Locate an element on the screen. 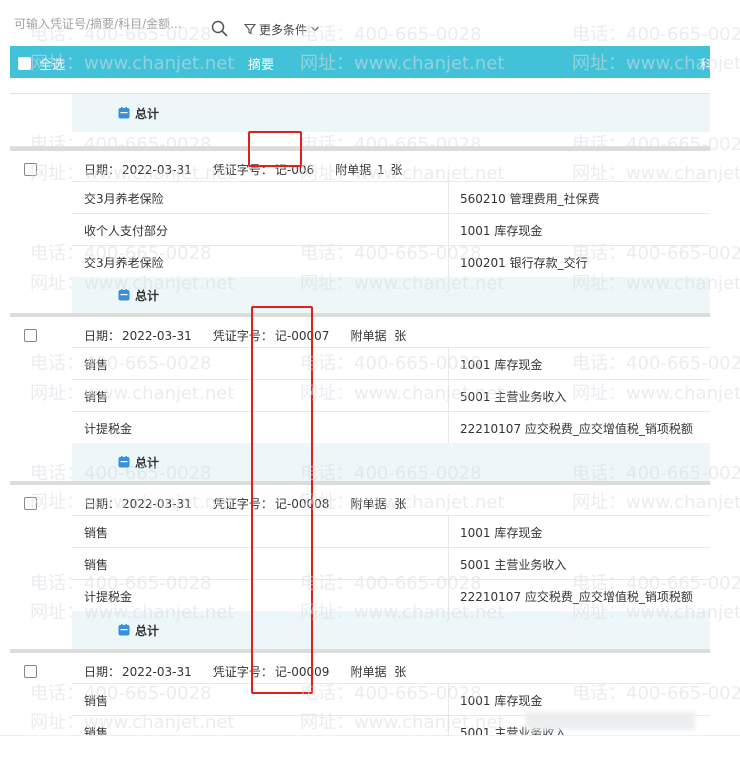  voucher-header: 日期： 2022-03-31 凭证字号： 记-006 附单据 1 张 is located at coordinates (360, 164).